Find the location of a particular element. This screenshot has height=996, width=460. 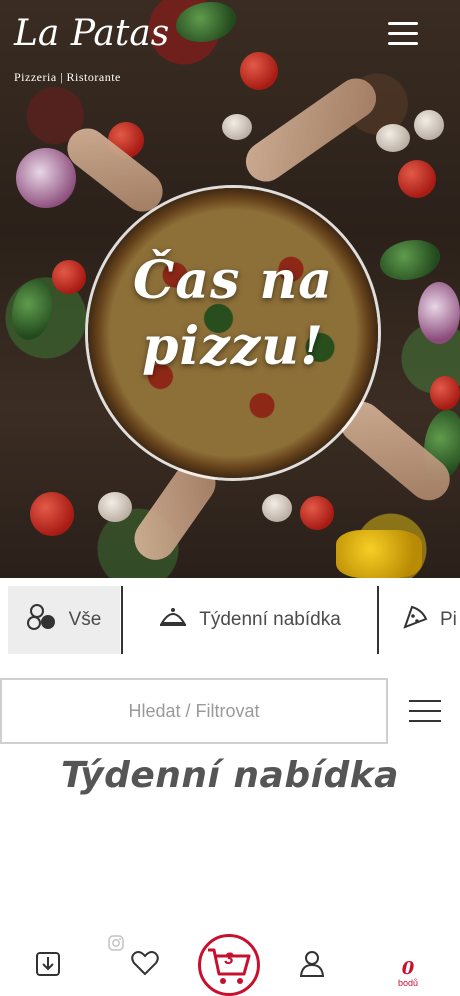

tab-pizza-label: Pi is located at coordinates (448, 619).